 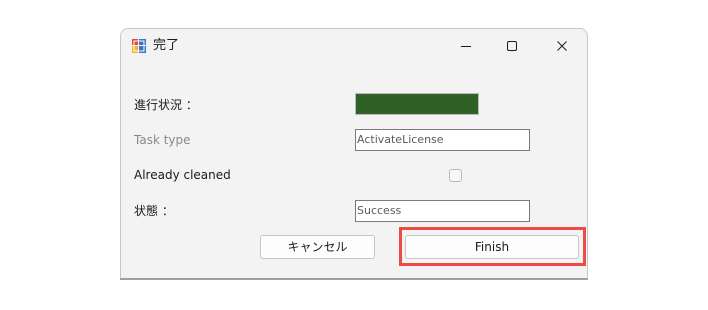 I want to click on maximize-icon, so click(x=512, y=46).